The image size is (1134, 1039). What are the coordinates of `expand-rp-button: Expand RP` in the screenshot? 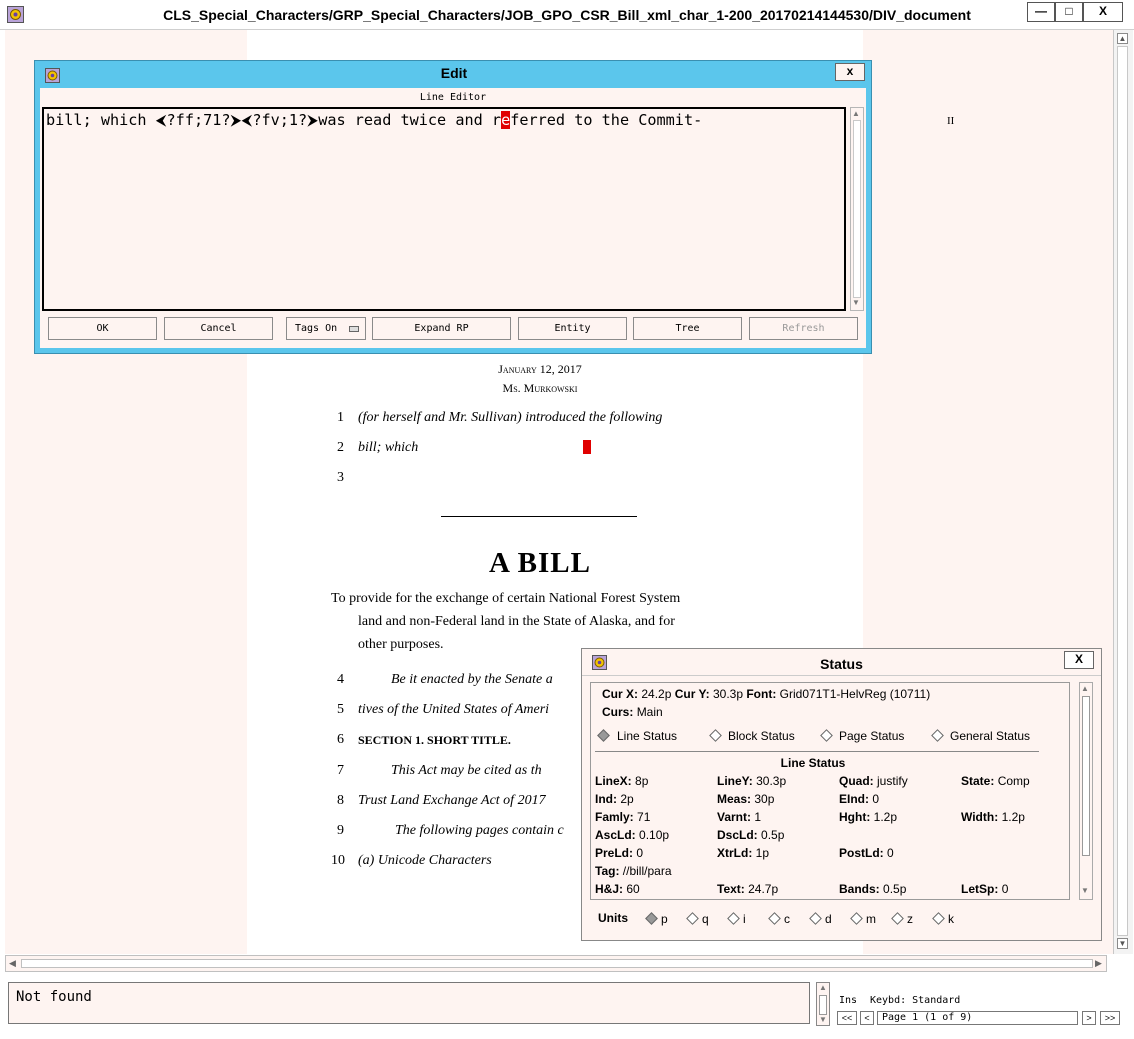 It's located at (441, 328).